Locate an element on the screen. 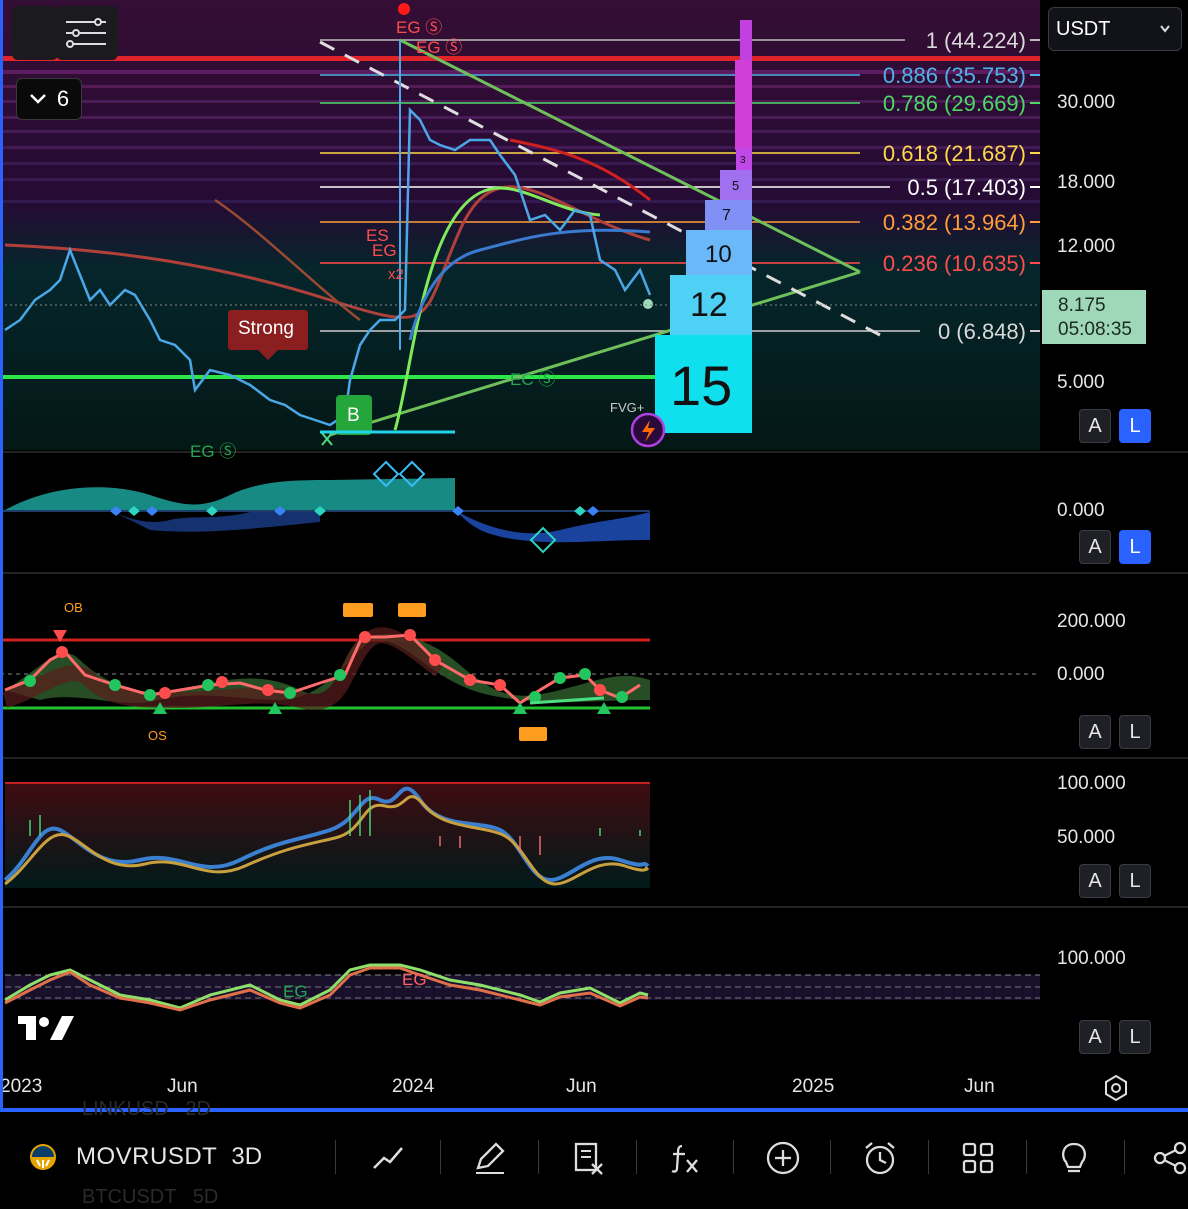 Image resolution: width=1188 pixels, height=1209 pixels. time-axis-label: 2023 is located at coordinates (21, 1086).